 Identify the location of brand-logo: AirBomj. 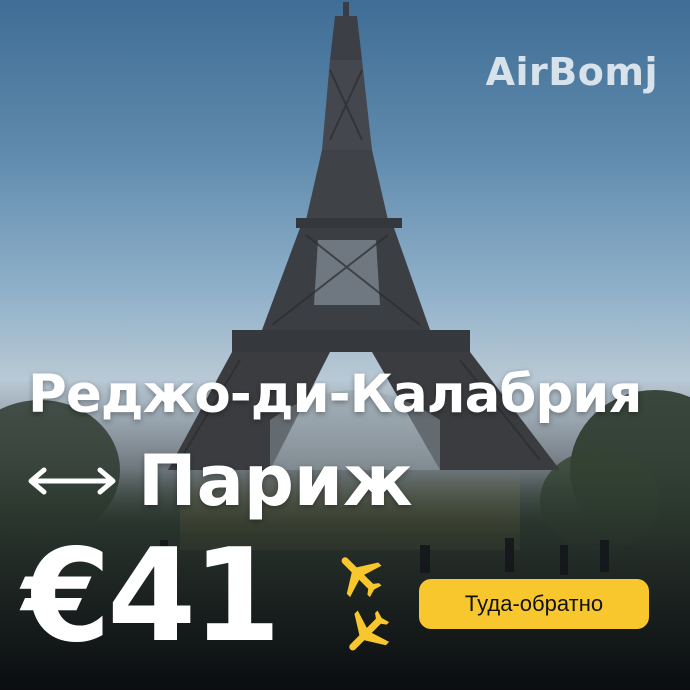
(571, 72).